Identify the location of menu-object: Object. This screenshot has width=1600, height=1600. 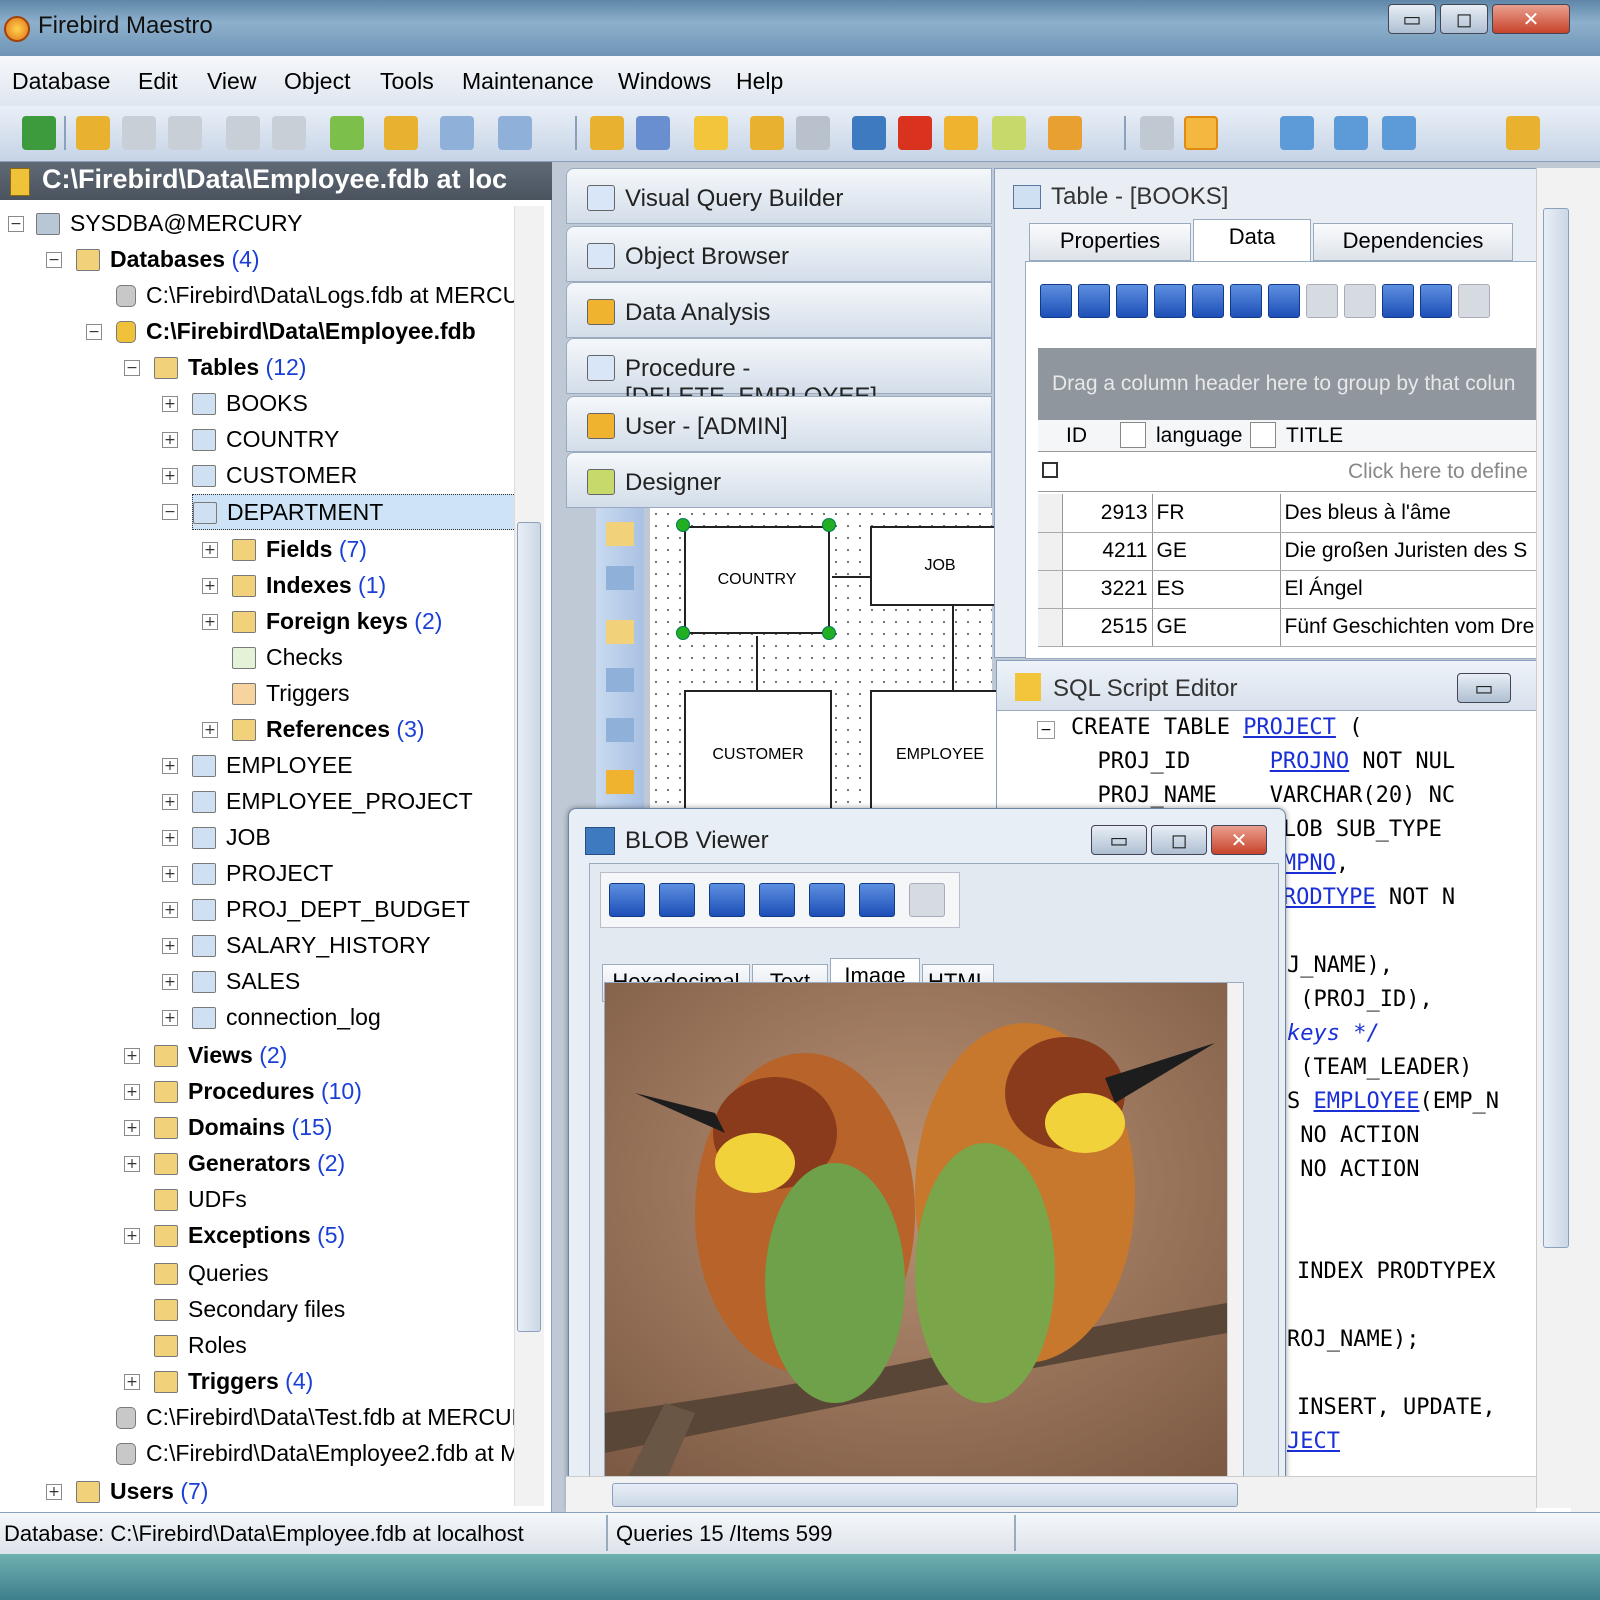
(317, 81).